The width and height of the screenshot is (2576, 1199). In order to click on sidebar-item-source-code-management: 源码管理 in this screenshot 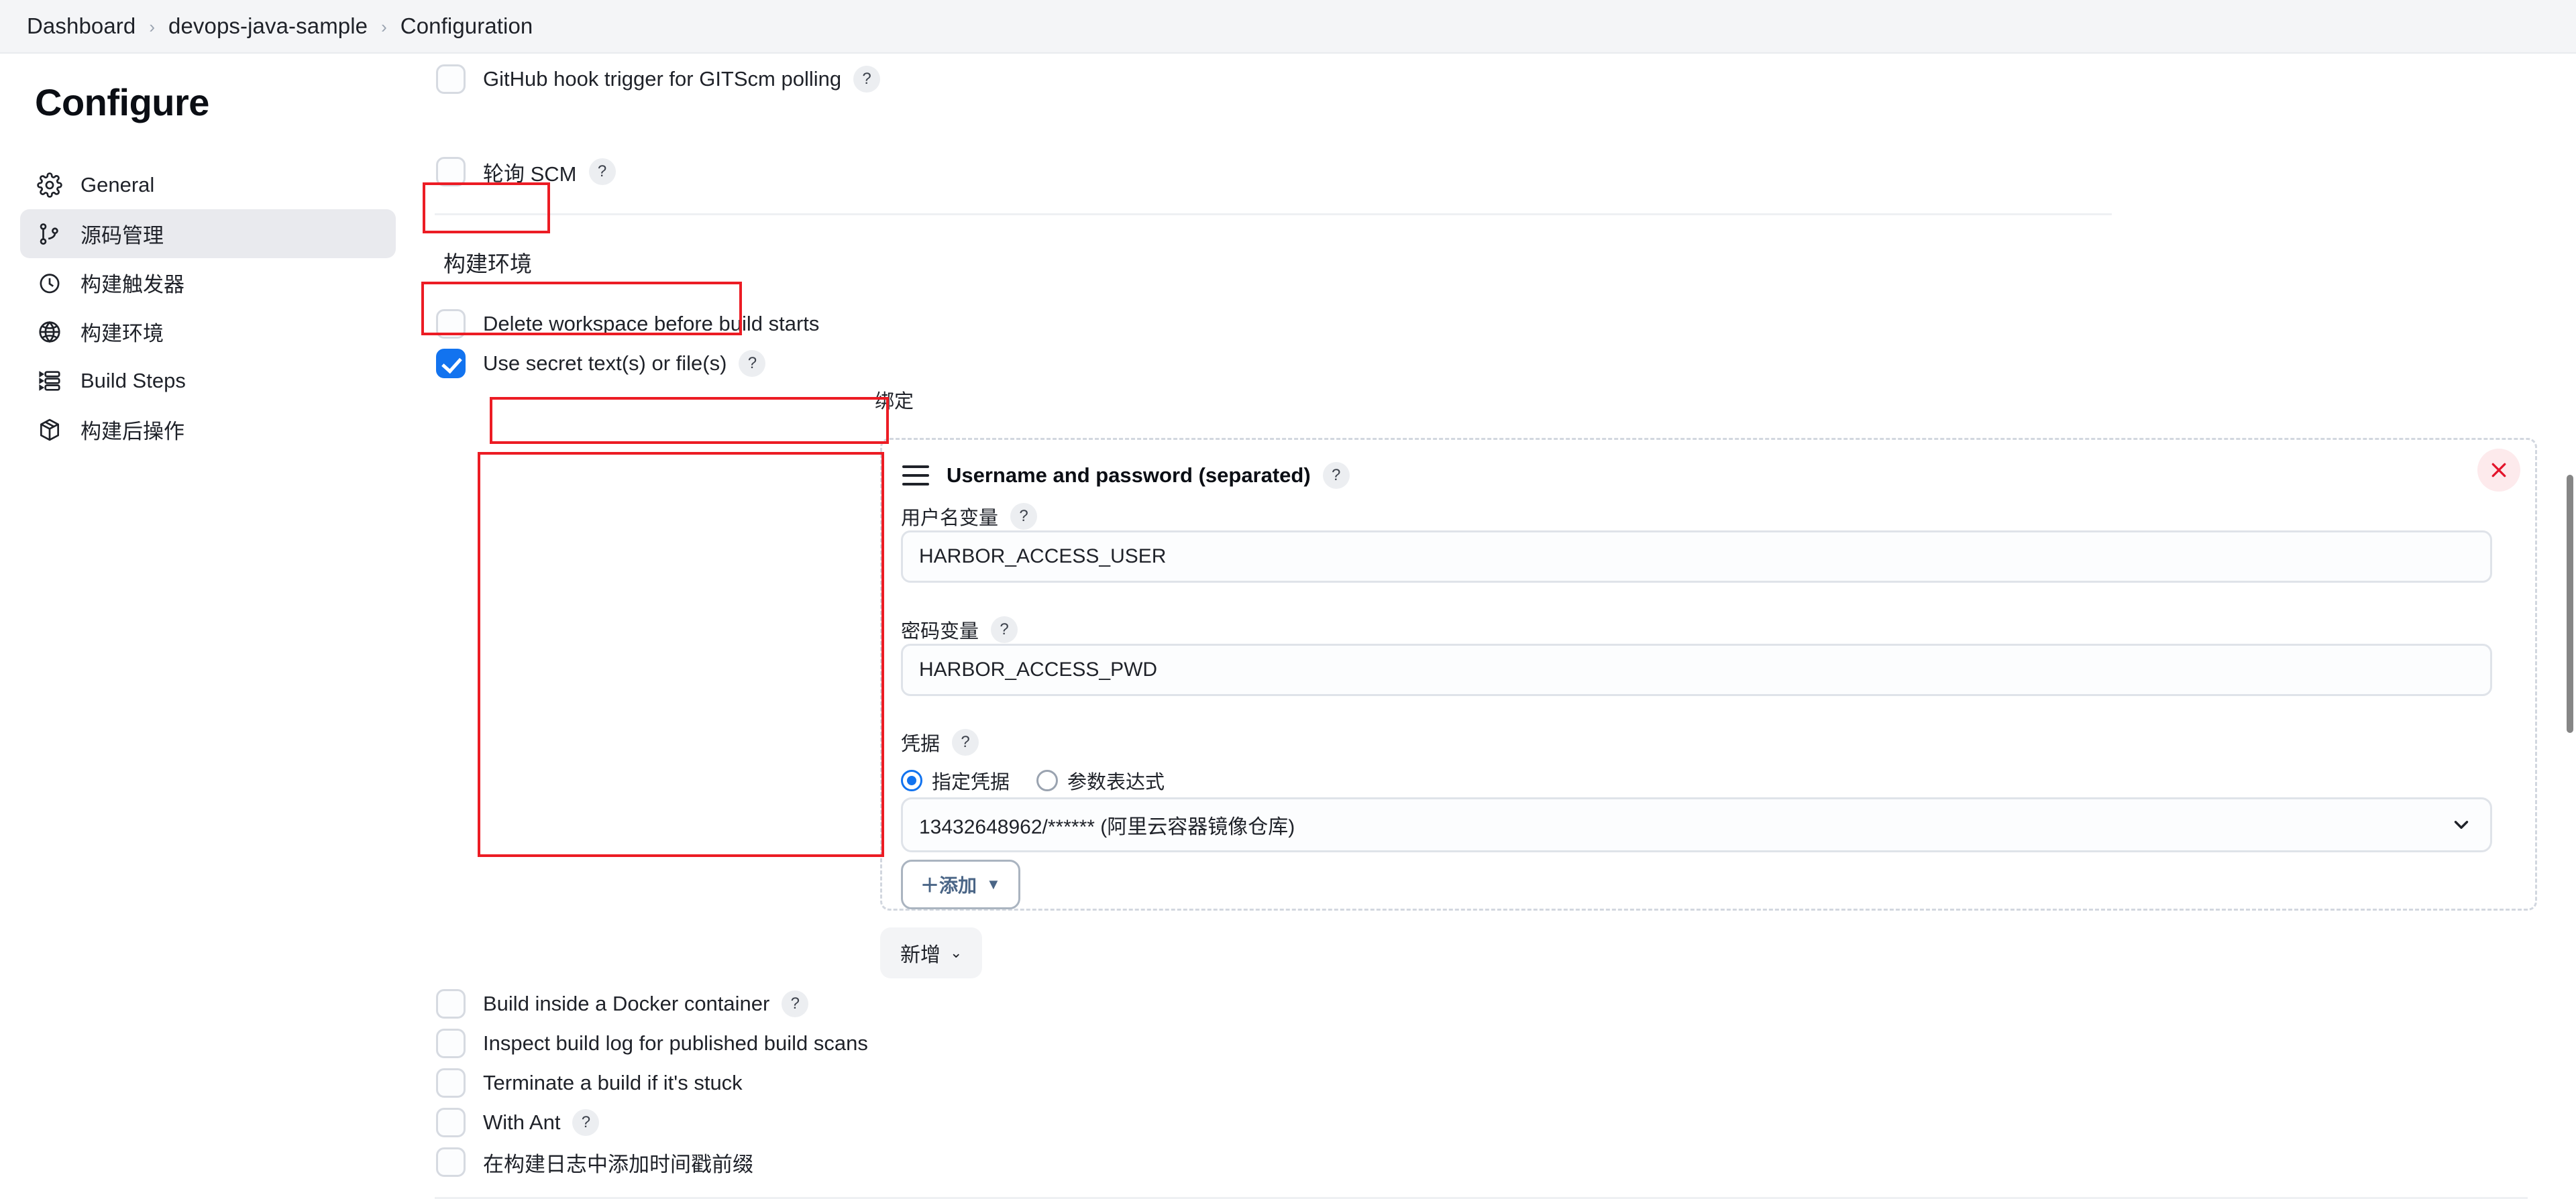, I will do `click(208, 234)`.